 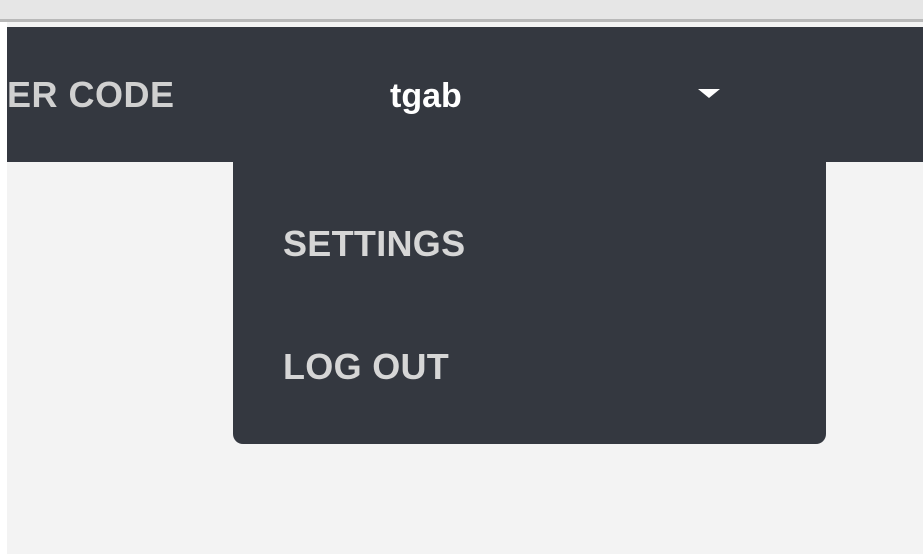 I want to click on menu-item-log-out: LOG OUT, so click(x=366, y=367).